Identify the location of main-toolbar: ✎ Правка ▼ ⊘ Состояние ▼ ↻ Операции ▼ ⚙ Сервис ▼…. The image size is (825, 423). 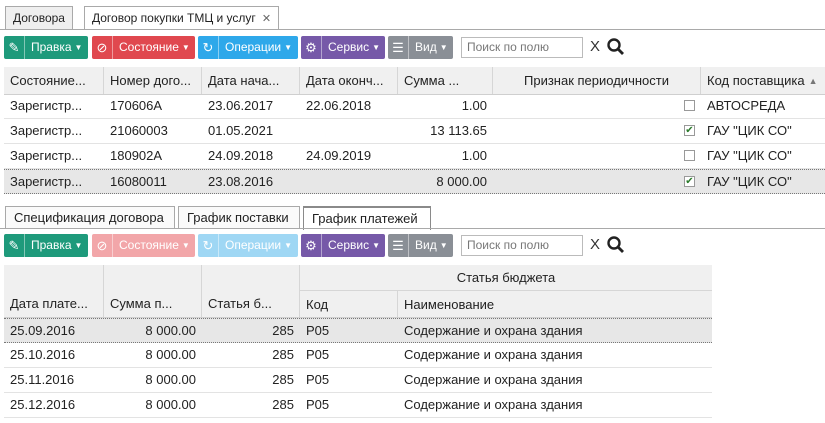
(412, 48).